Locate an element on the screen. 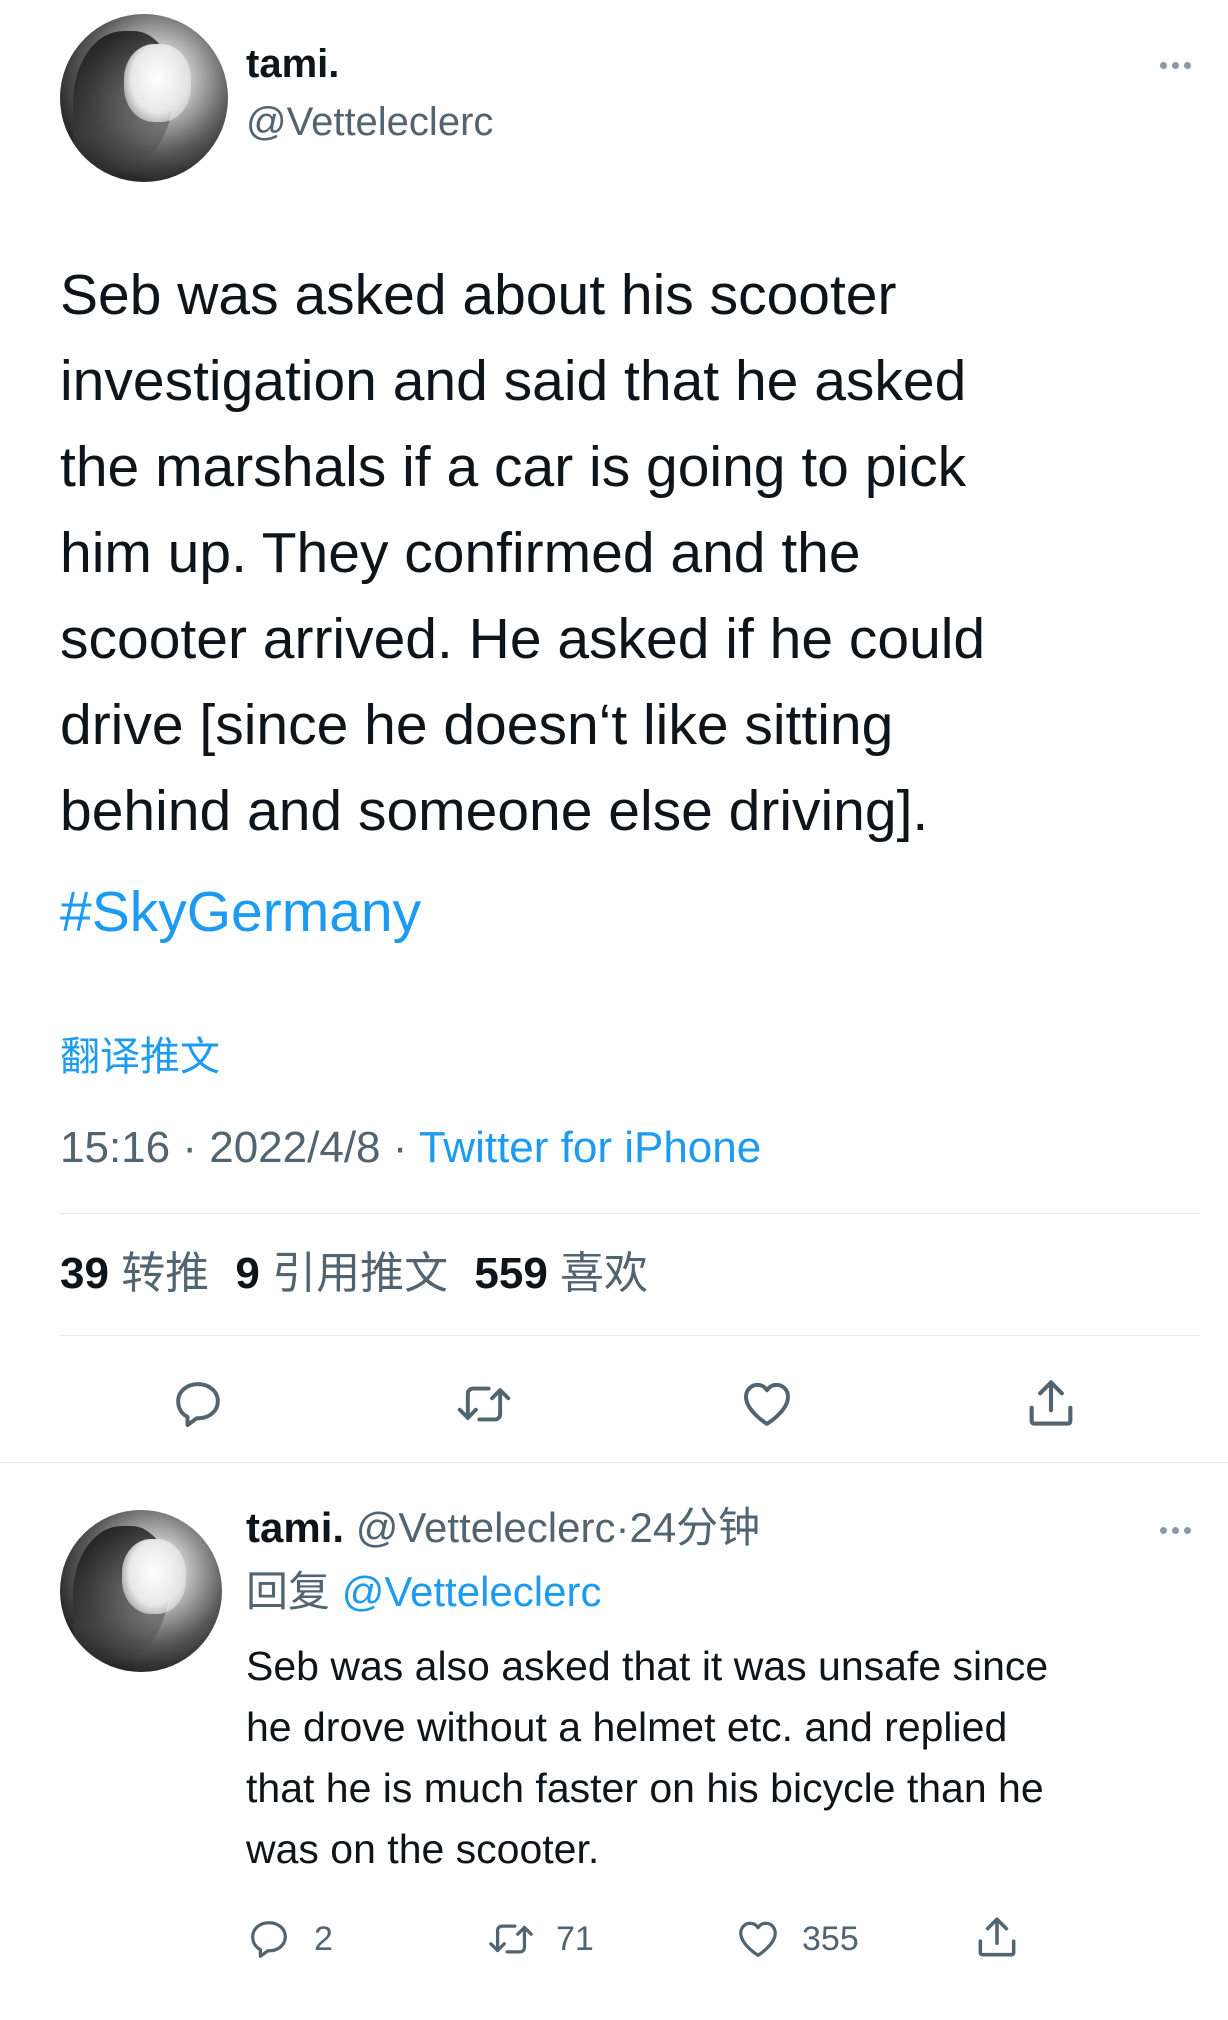  quotes-count: 9 is located at coordinates (247, 1273).